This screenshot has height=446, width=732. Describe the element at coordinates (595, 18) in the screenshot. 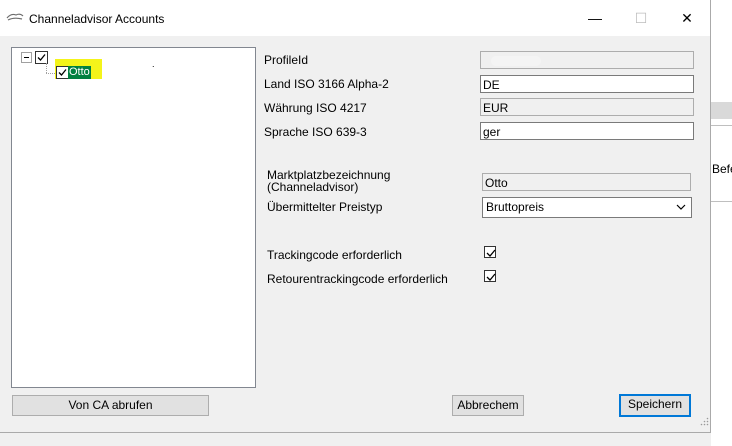

I see `minimize-button: —` at that location.